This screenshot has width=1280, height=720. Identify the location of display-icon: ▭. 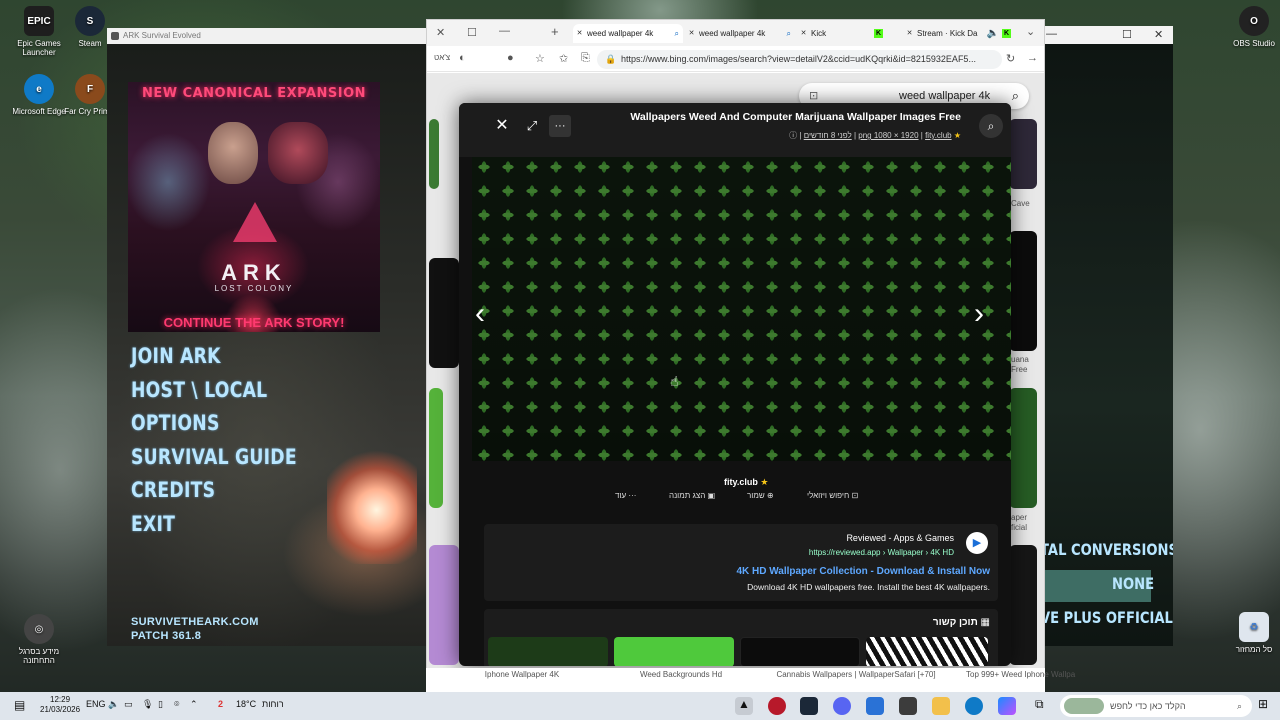
(128, 704).